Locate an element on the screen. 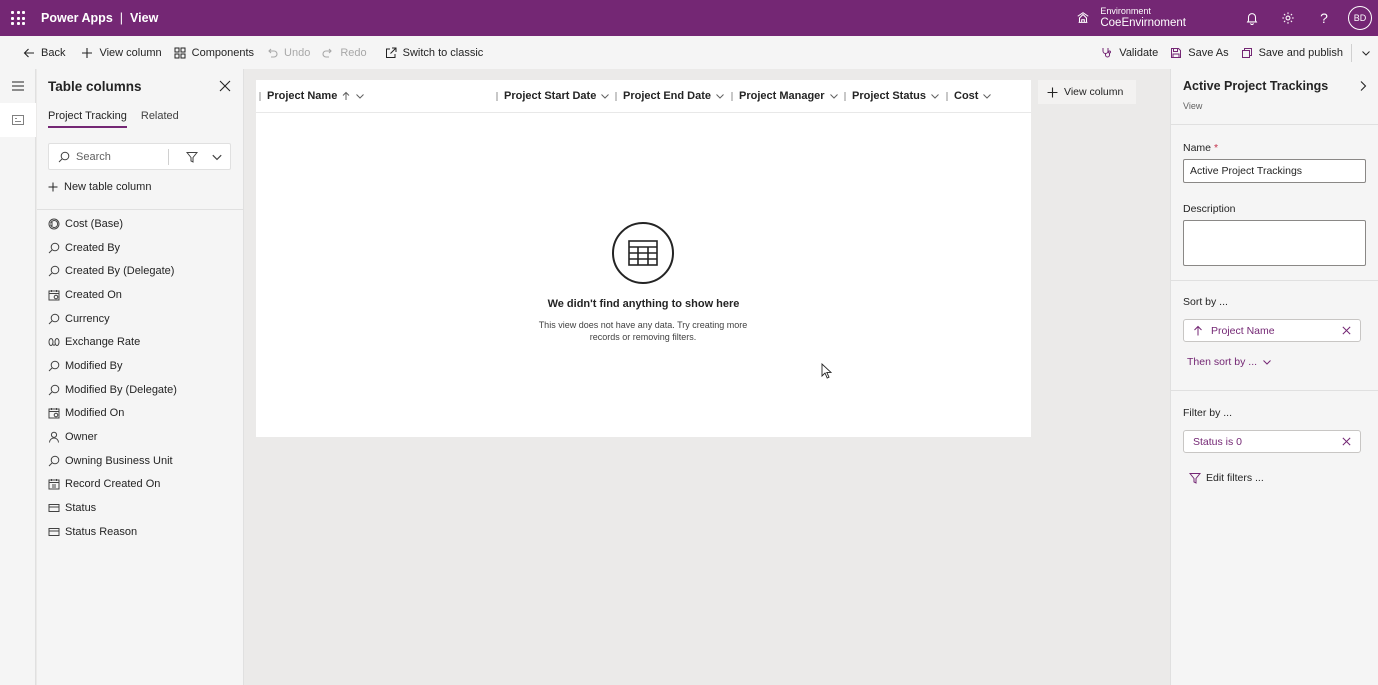  list-item: Modified By is located at coordinates (143, 366).